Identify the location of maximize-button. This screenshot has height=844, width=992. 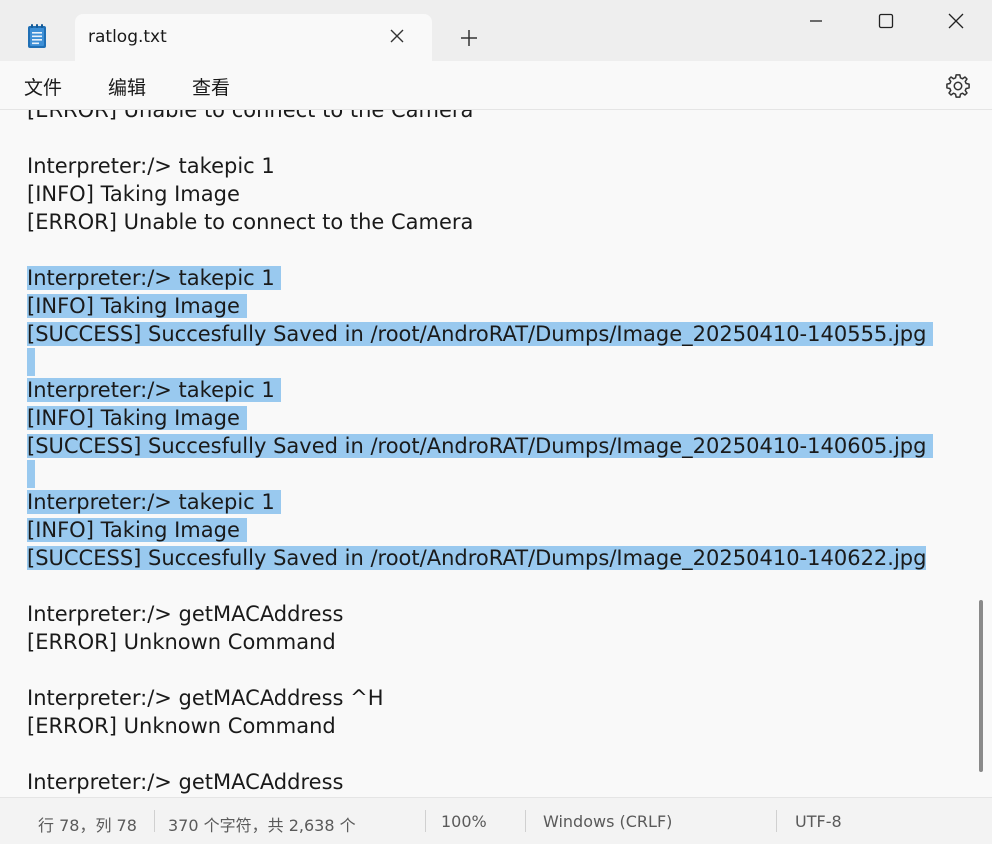
(886, 22).